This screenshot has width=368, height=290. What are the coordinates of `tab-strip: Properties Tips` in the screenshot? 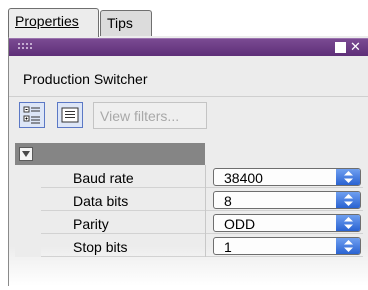 It's located at (186, 21).